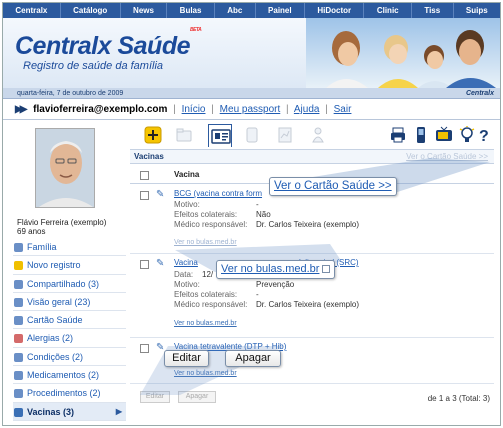 The image size is (503, 428). What do you see at coordinates (69, 265) in the screenshot?
I see `sidebar-item-novo-registro: Novo registro` at bounding box center [69, 265].